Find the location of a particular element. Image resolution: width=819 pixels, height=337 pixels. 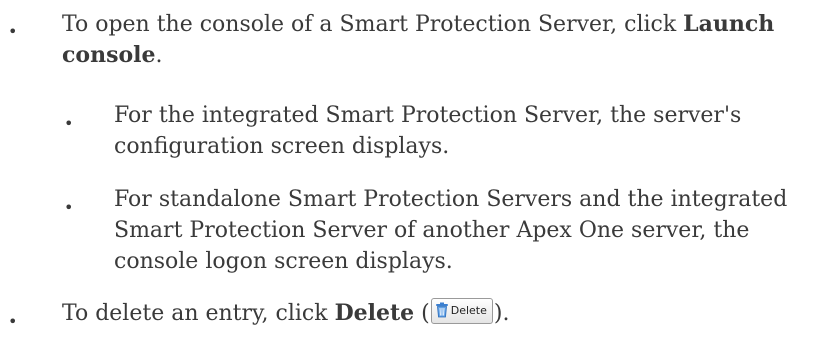

delete-text-mid: ( is located at coordinates (422, 313).